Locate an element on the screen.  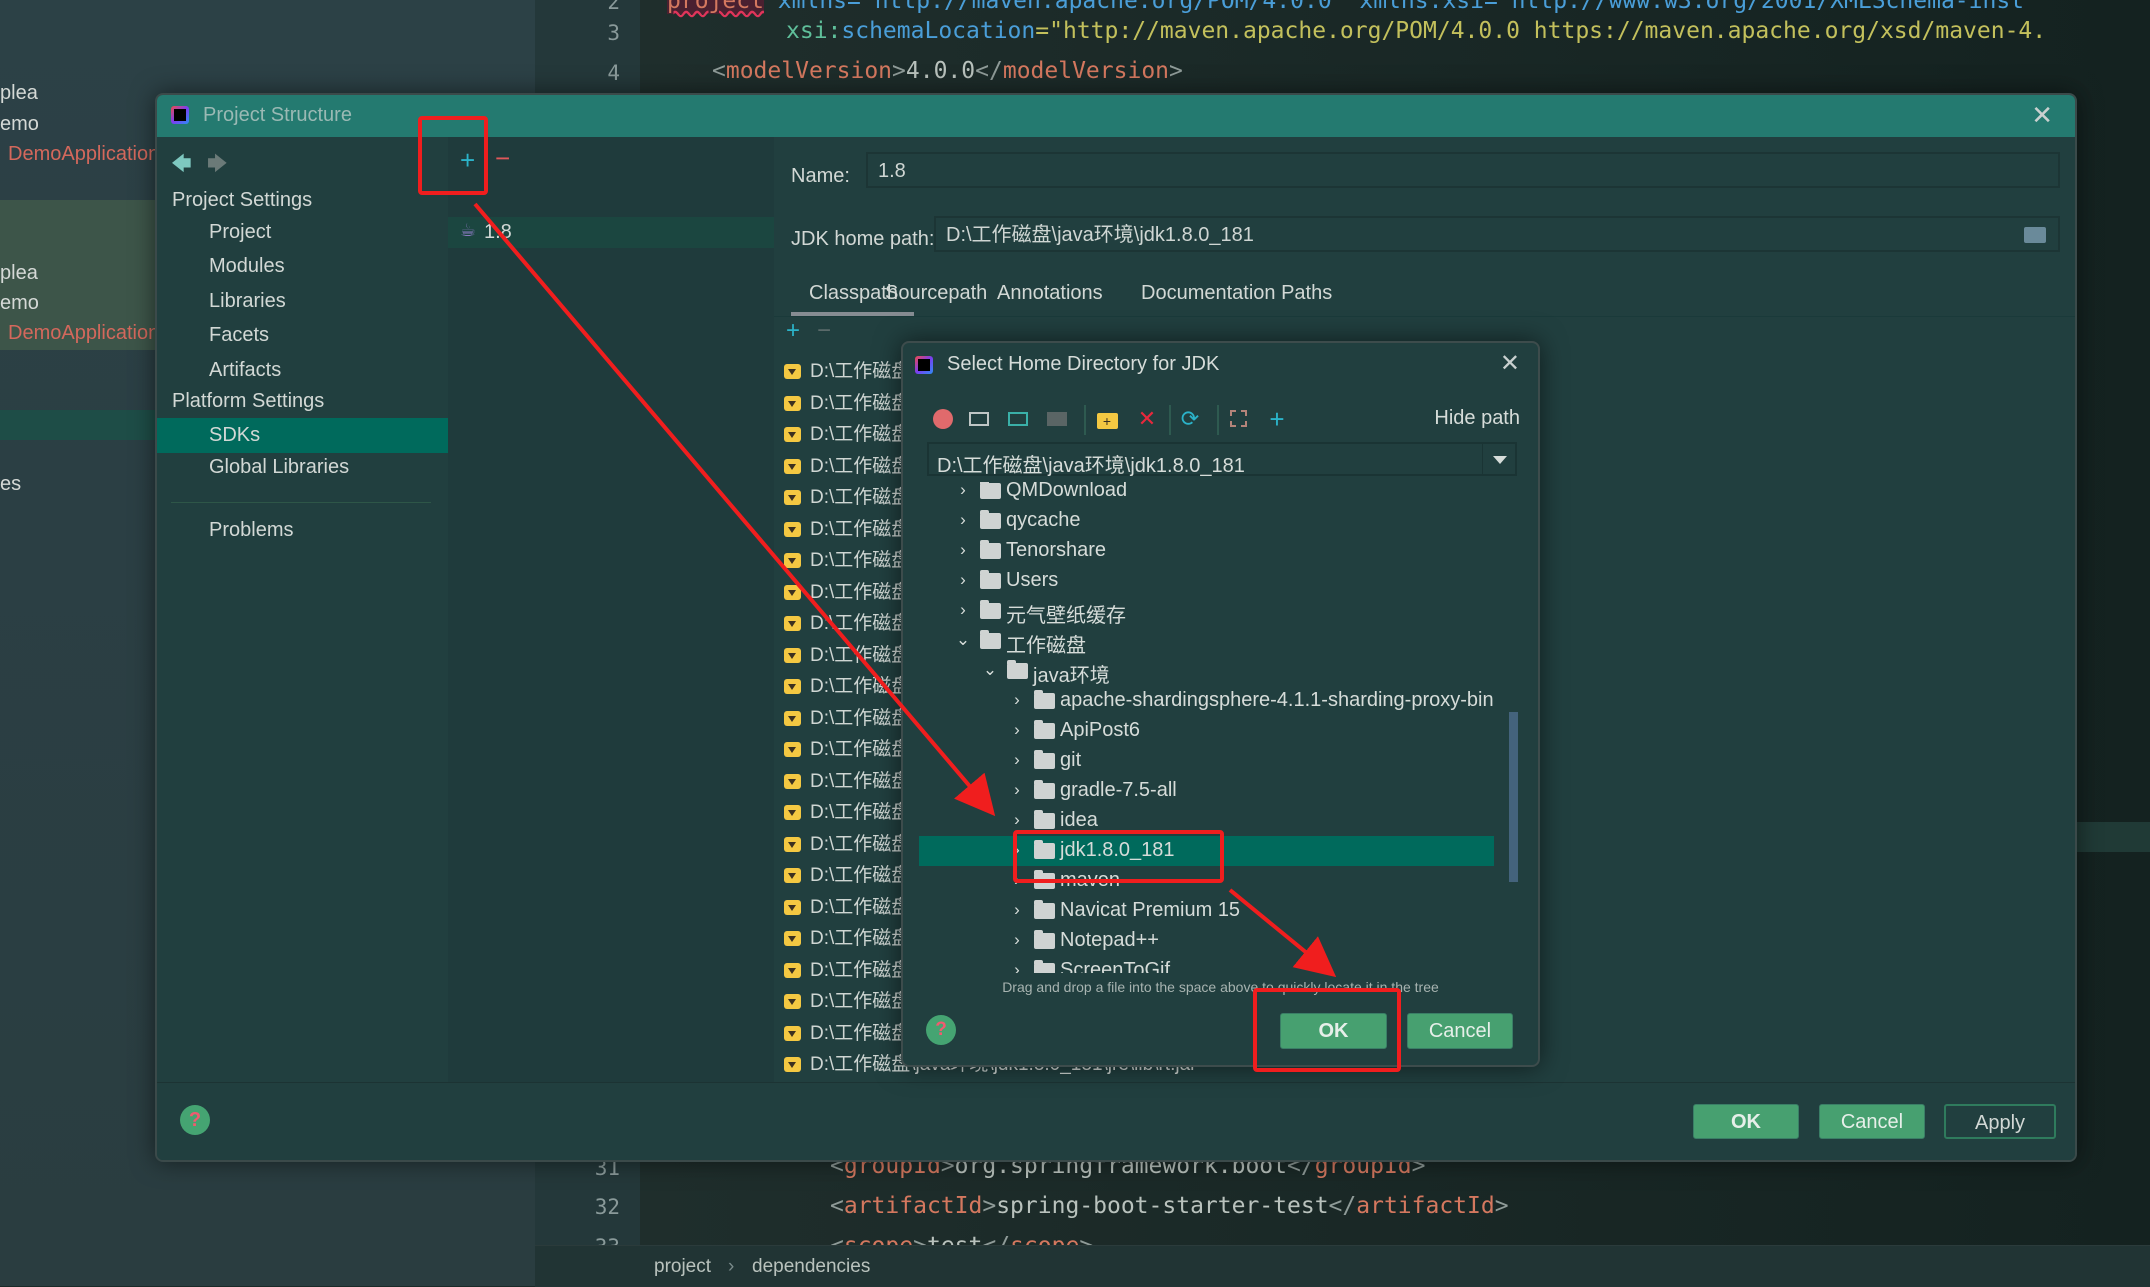
add-icon: + is located at coordinates (1277, 419).